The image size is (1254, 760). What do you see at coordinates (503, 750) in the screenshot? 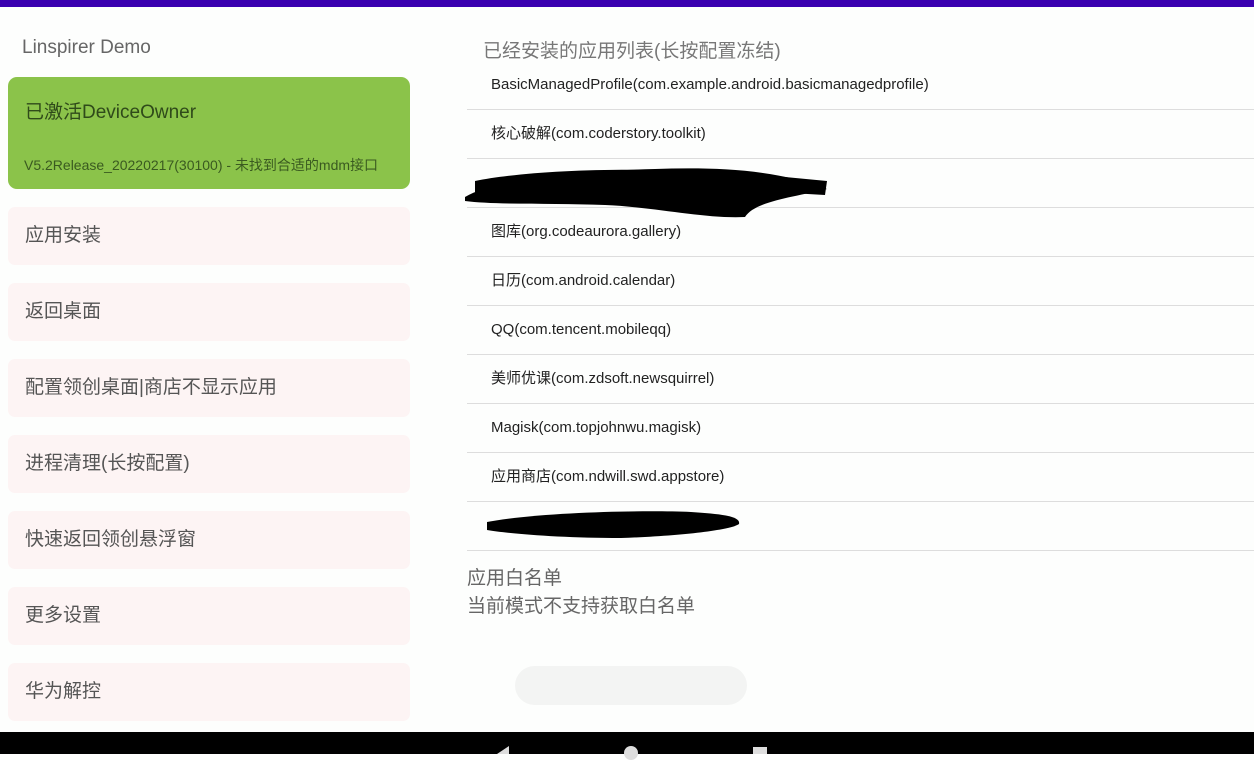
I see `back-icon` at bounding box center [503, 750].